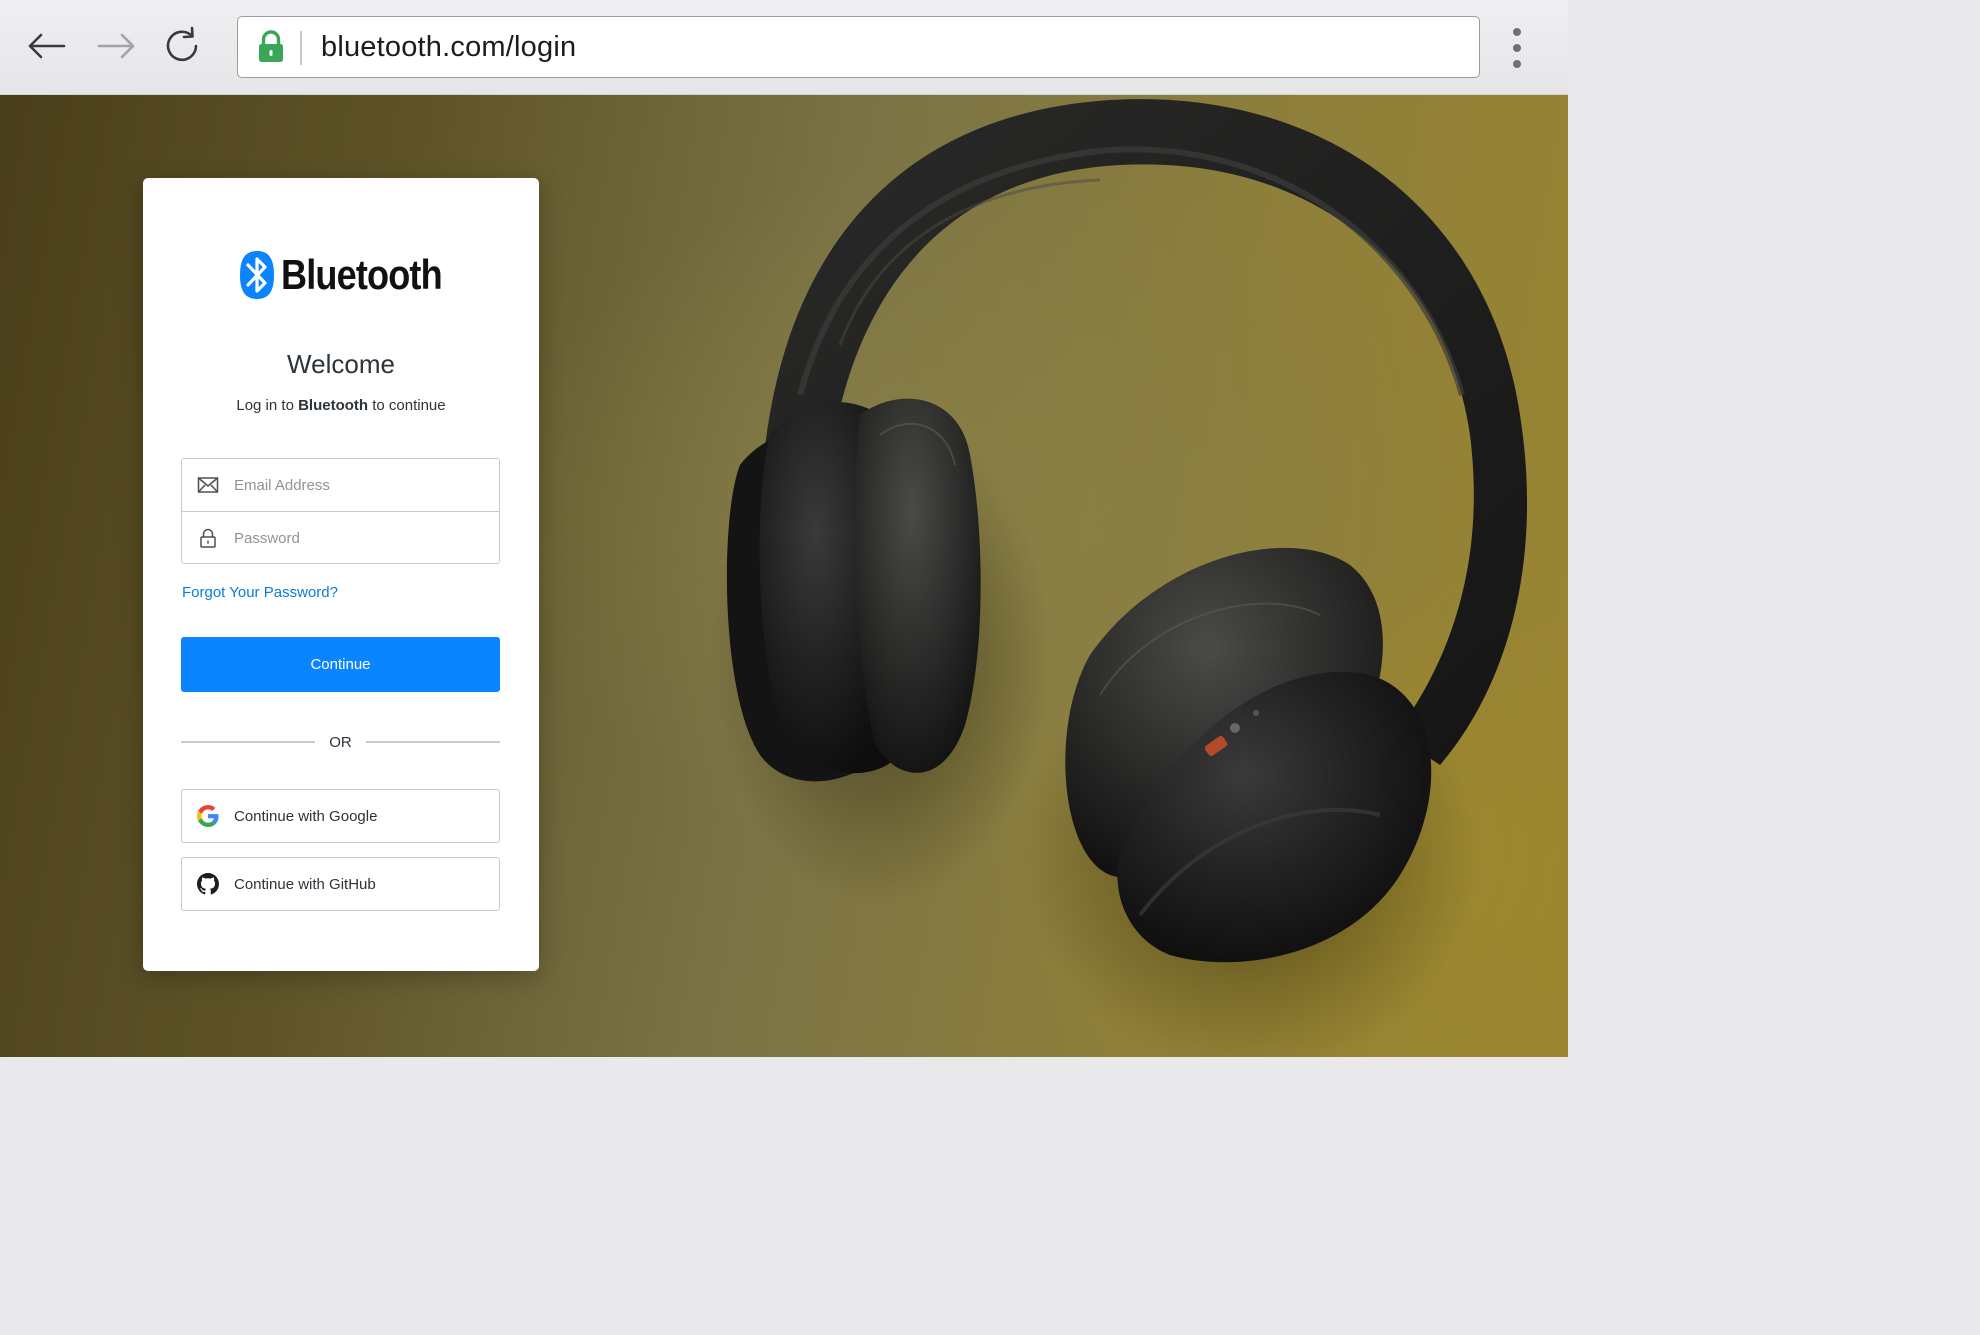  Describe the element at coordinates (333, 405) in the screenshot. I see `subtitle-brand: Bluetooth` at that location.